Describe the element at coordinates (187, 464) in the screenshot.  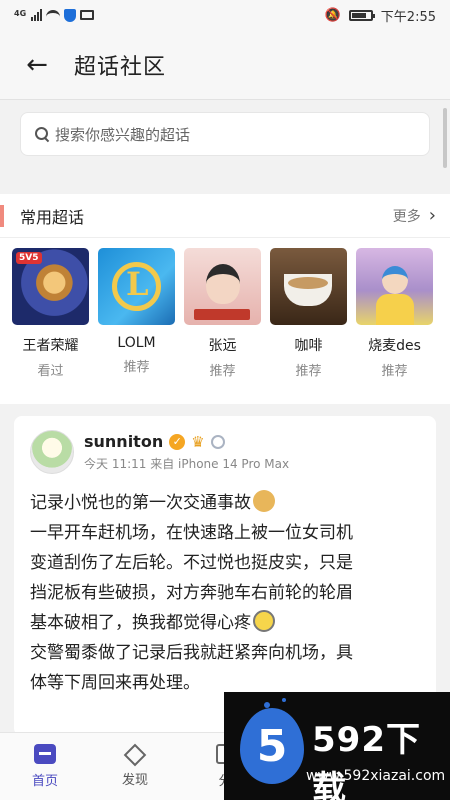
I see `post-meta: 今天 11:11 来自 iPhone 14 Pro Max` at that location.